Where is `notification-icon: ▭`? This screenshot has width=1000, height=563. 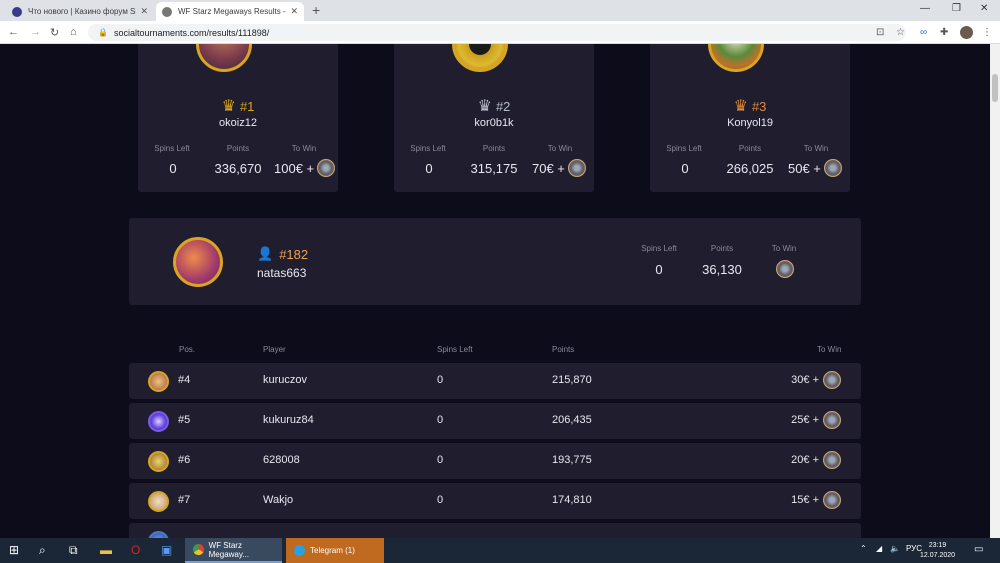 notification-icon: ▭ is located at coordinates (978, 549).